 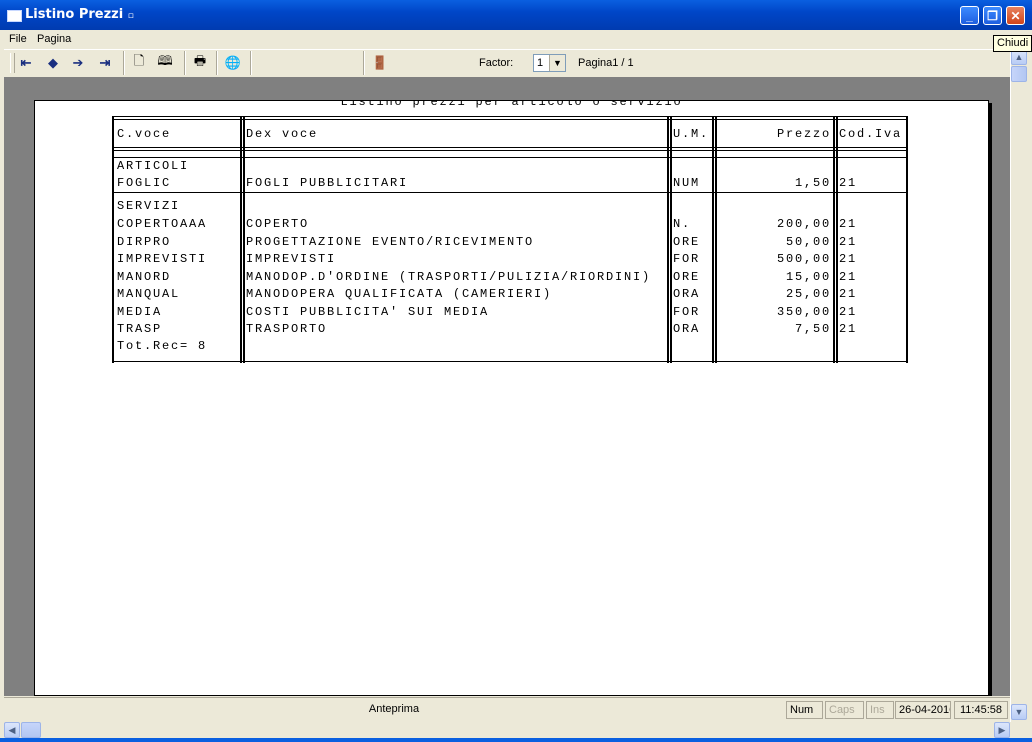 I want to click on arrow-left-icon: ◆, so click(x=53, y=62).